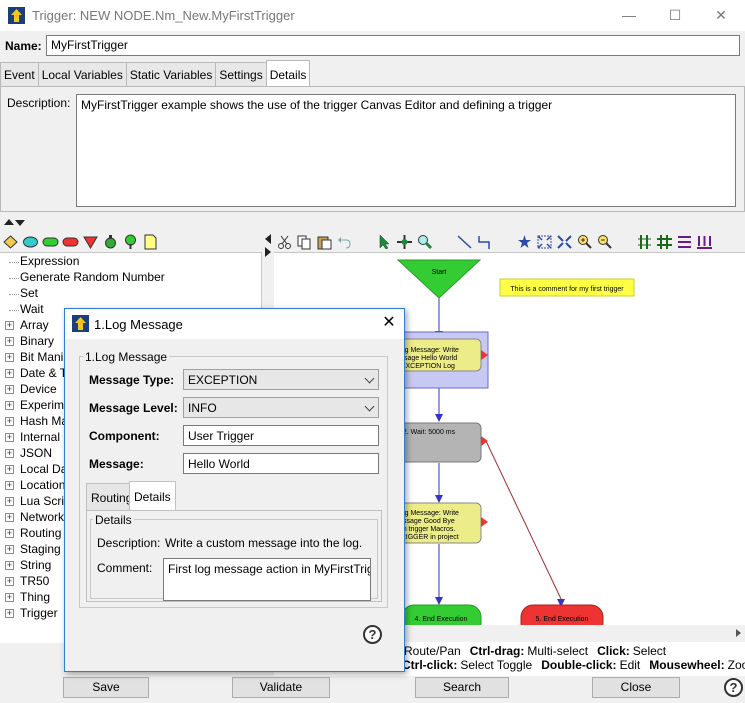  What do you see at coordinates (579, 665) in the screenshot?
I see `help-hint-segment: Double-click:` at bounding box center [579, 665].